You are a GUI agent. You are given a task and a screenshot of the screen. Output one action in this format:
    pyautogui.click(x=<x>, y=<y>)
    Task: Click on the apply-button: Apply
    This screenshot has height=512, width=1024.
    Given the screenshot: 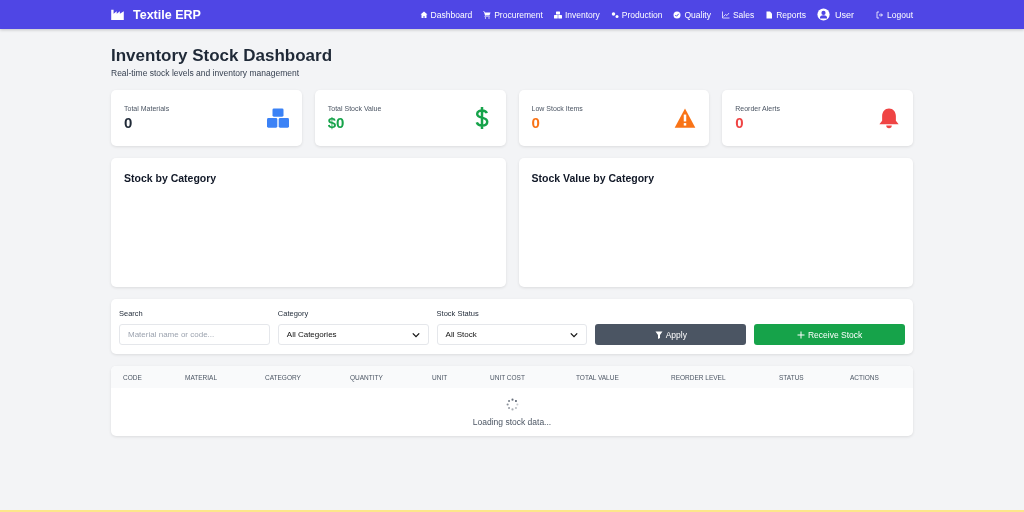 What is the action you would take?
    pyautogui.click(x=671, y=334)
    